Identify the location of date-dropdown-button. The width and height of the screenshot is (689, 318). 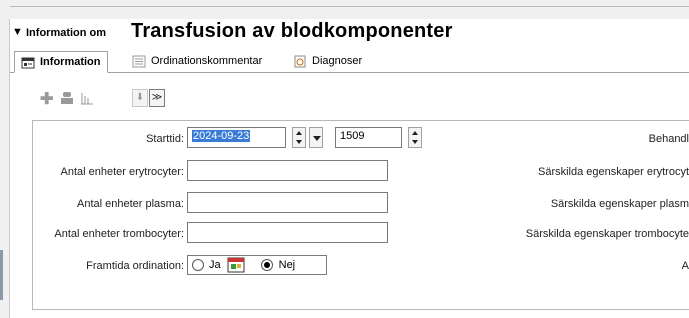
(316, 137).